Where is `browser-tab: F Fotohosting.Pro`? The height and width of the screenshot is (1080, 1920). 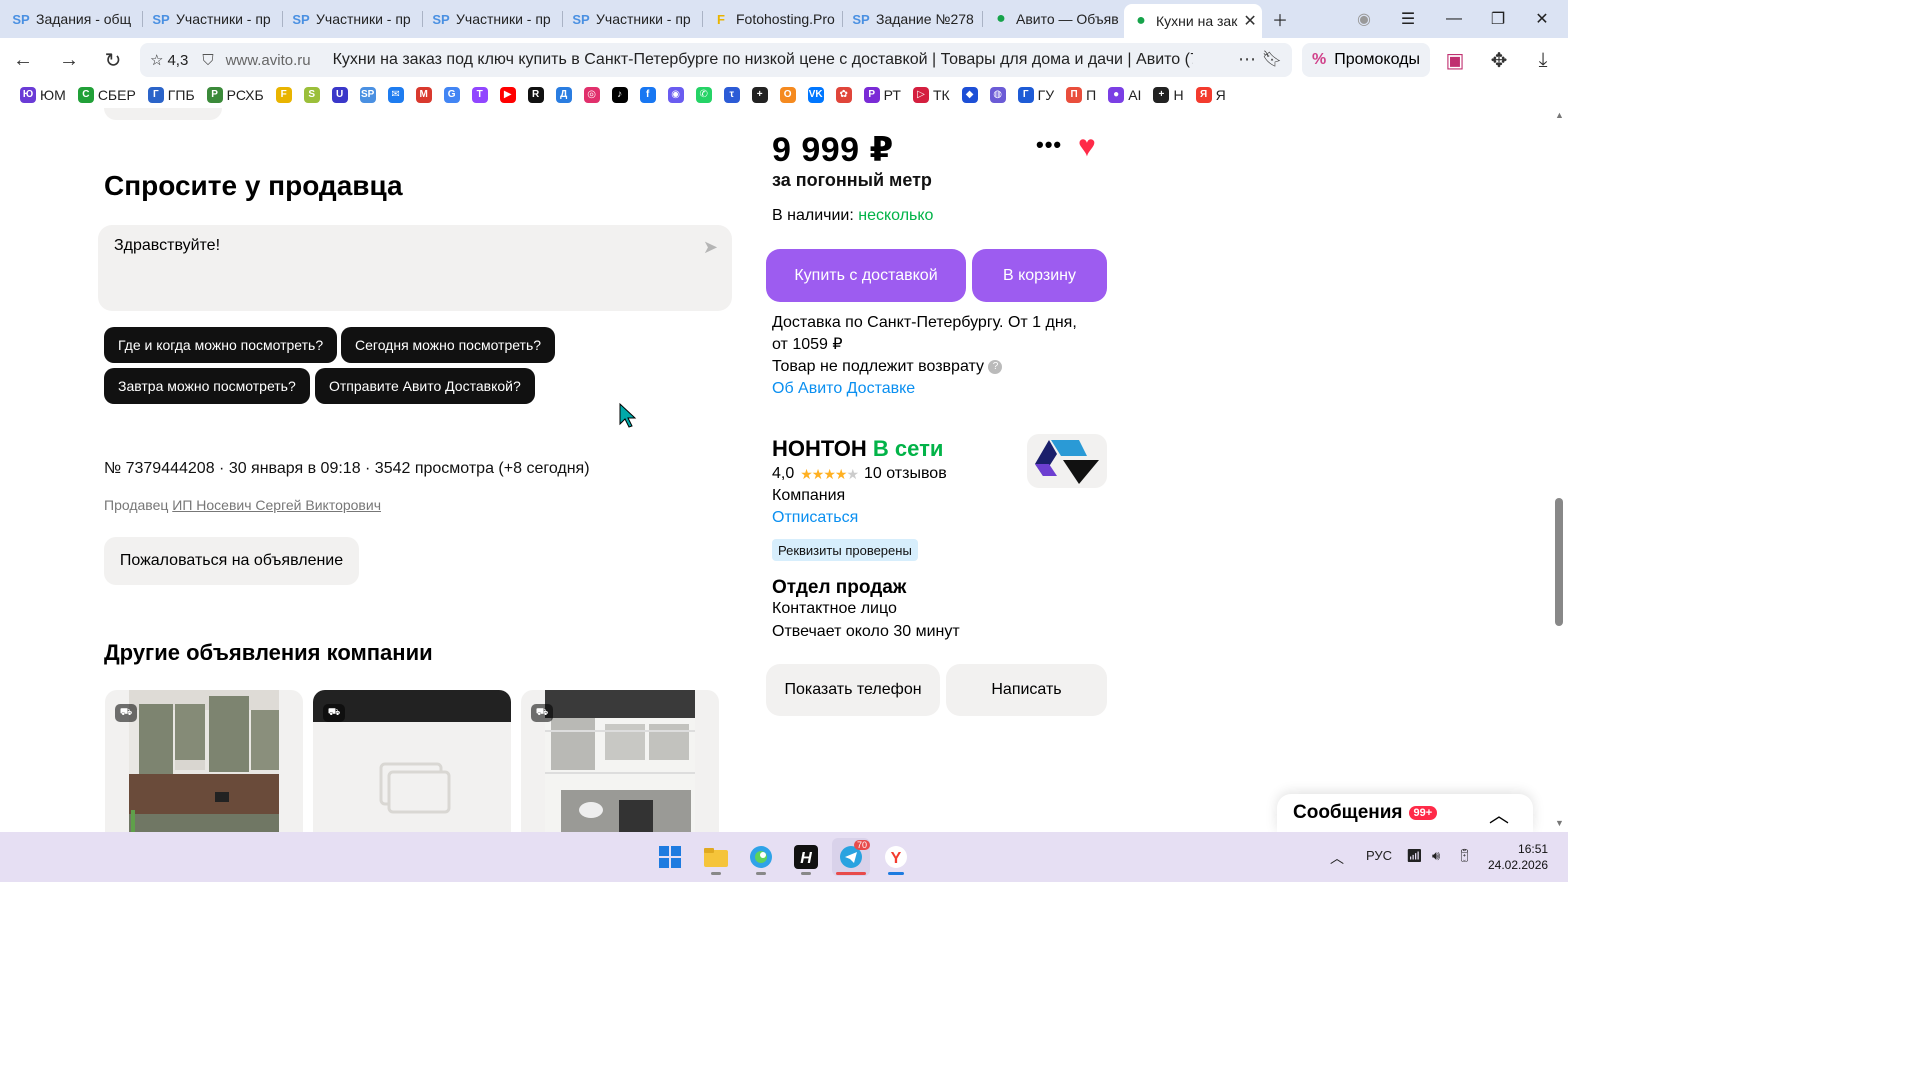
browser-tab: F Fotohosting.Pro is located at coordinates (772, 19).